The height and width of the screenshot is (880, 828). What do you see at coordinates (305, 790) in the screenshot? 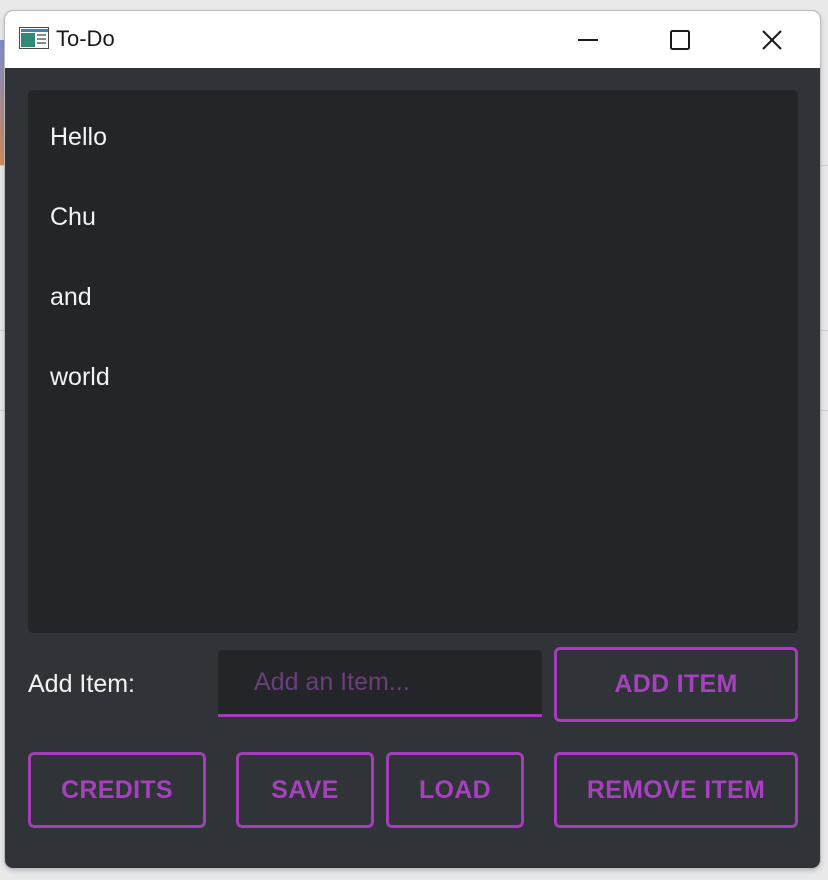
I see `save-button: SAVE` at bounding box center [305, 790].